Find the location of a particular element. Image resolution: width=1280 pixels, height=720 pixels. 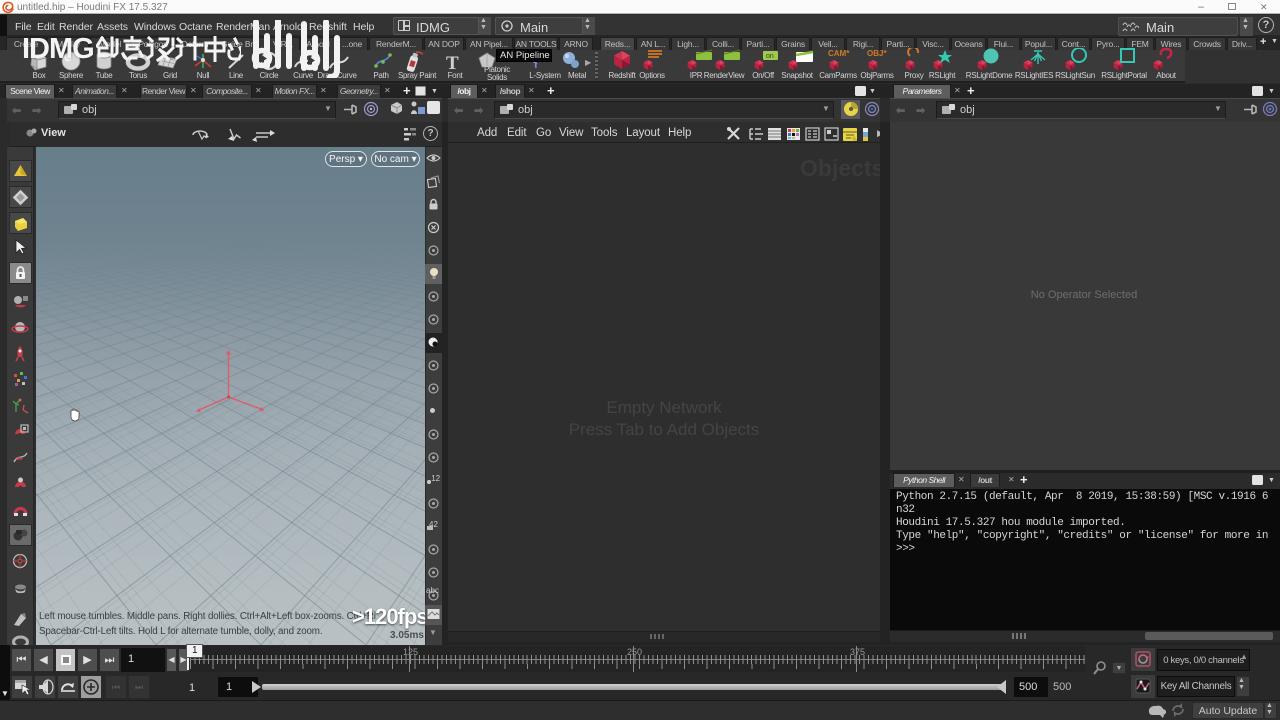

svg-text: CAM* is located at coordinates (839, 53).